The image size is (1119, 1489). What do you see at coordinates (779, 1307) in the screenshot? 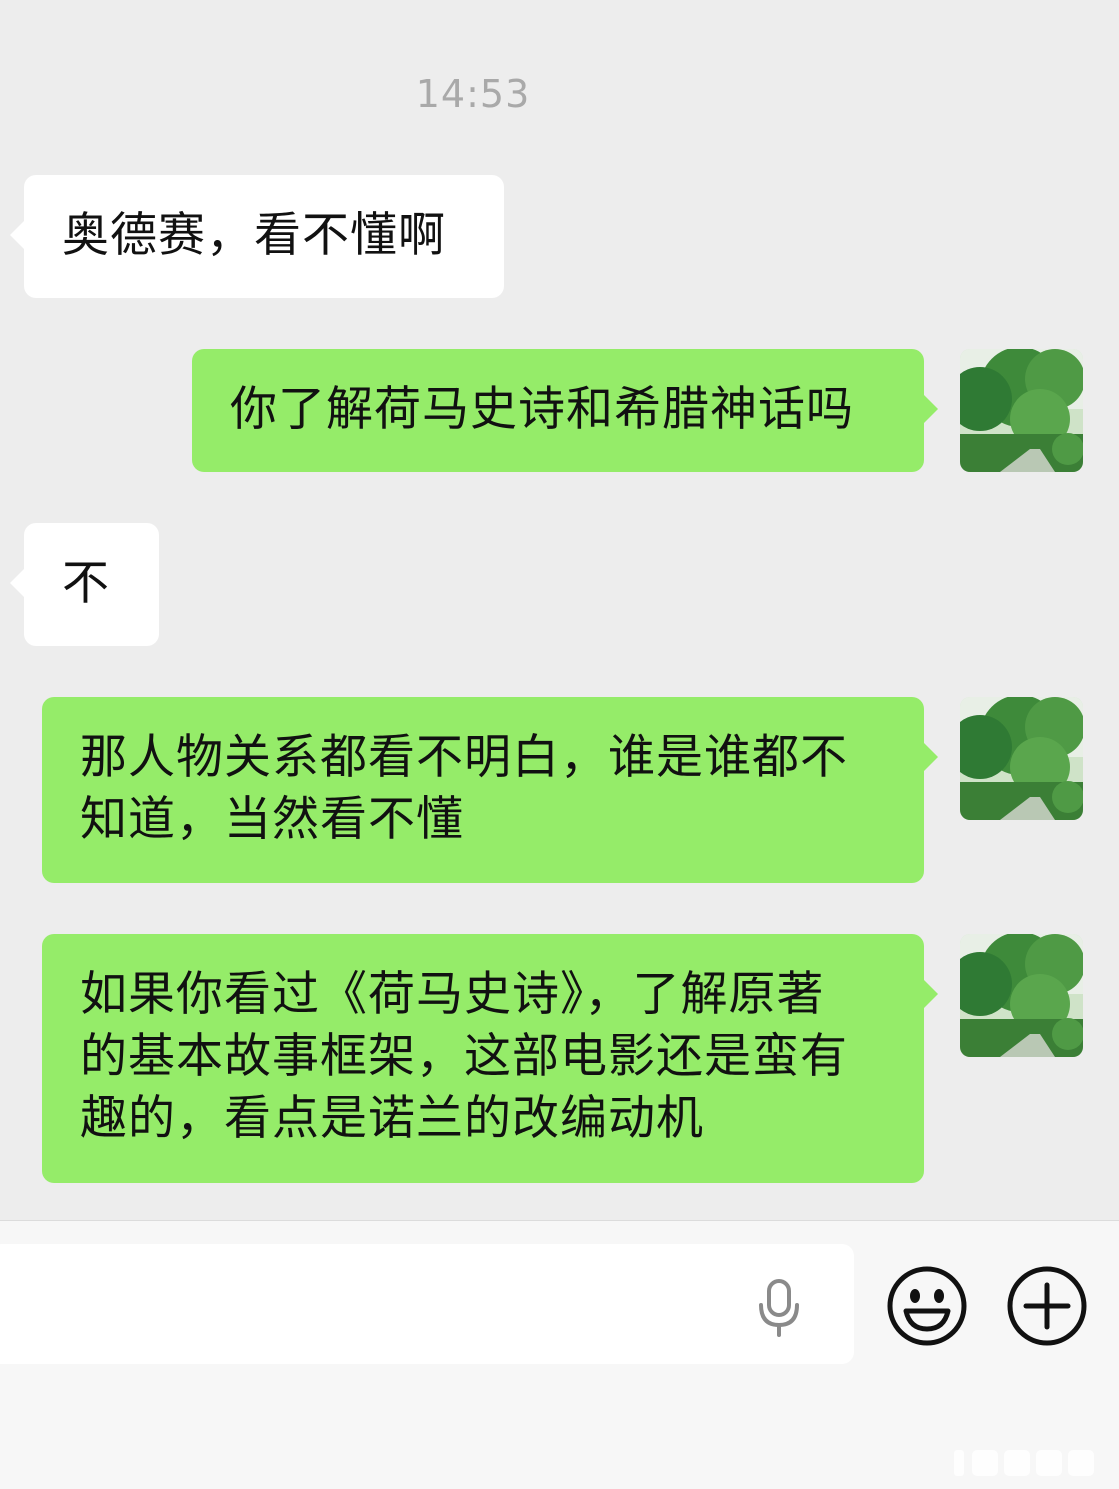
I see `microphone-icon` at bounding box center [779, 1307].